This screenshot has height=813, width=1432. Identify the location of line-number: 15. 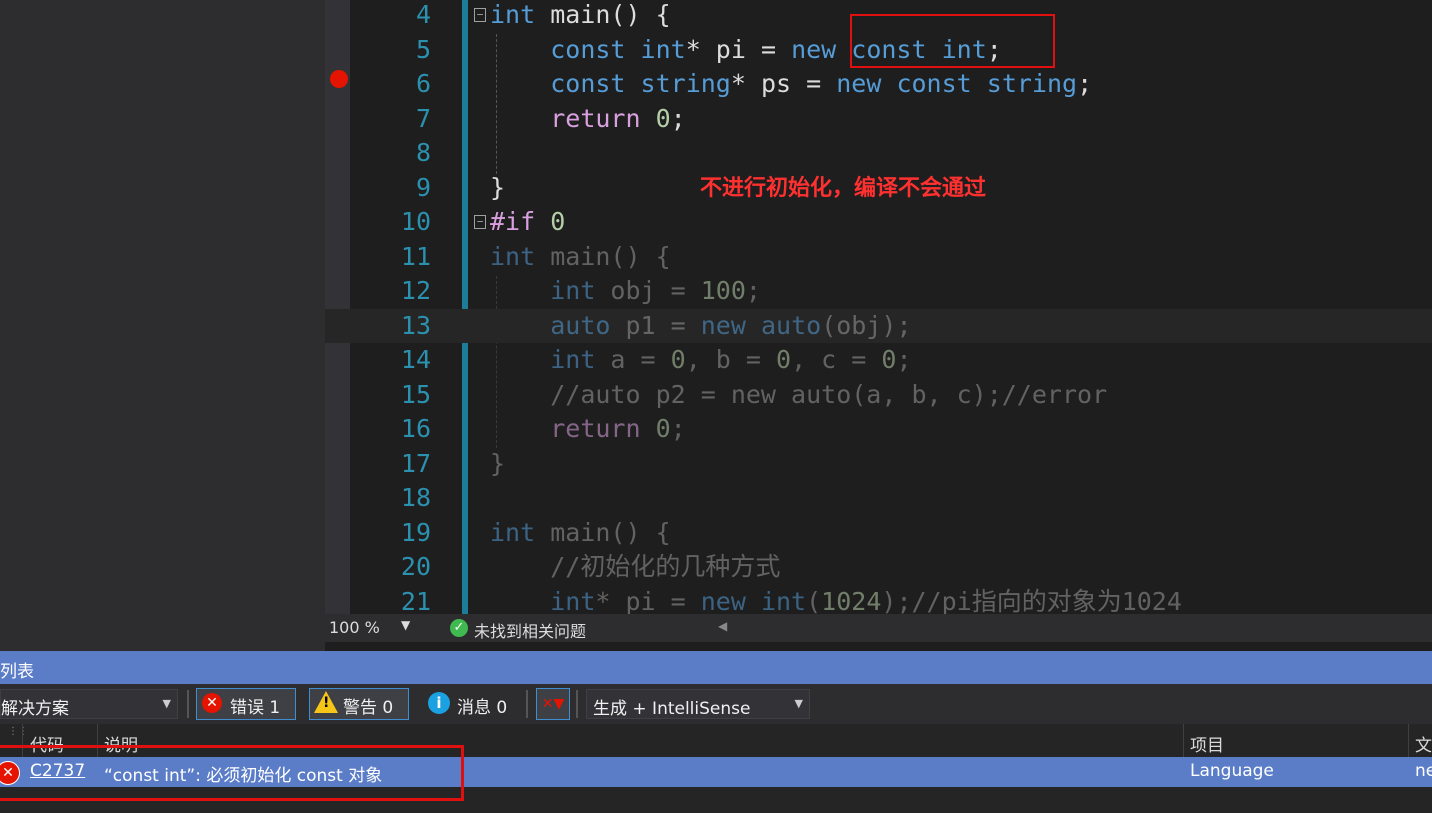
(415, 394).